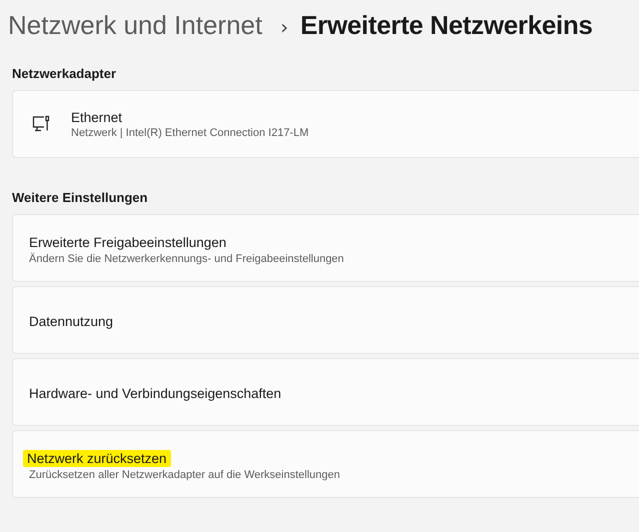  I want to click on setting-description: Zurücksetzen aller Netzwerkadapter auf die Werkseinstellungen, so click(184, 474).